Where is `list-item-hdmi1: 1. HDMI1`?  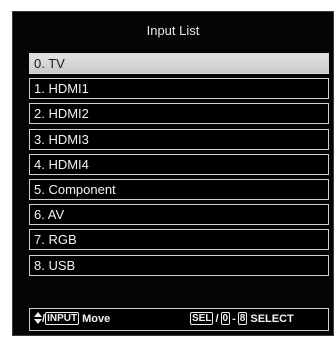
list-item-hdmi1: 1. HDMI1 is located at coordinates (179, 89).